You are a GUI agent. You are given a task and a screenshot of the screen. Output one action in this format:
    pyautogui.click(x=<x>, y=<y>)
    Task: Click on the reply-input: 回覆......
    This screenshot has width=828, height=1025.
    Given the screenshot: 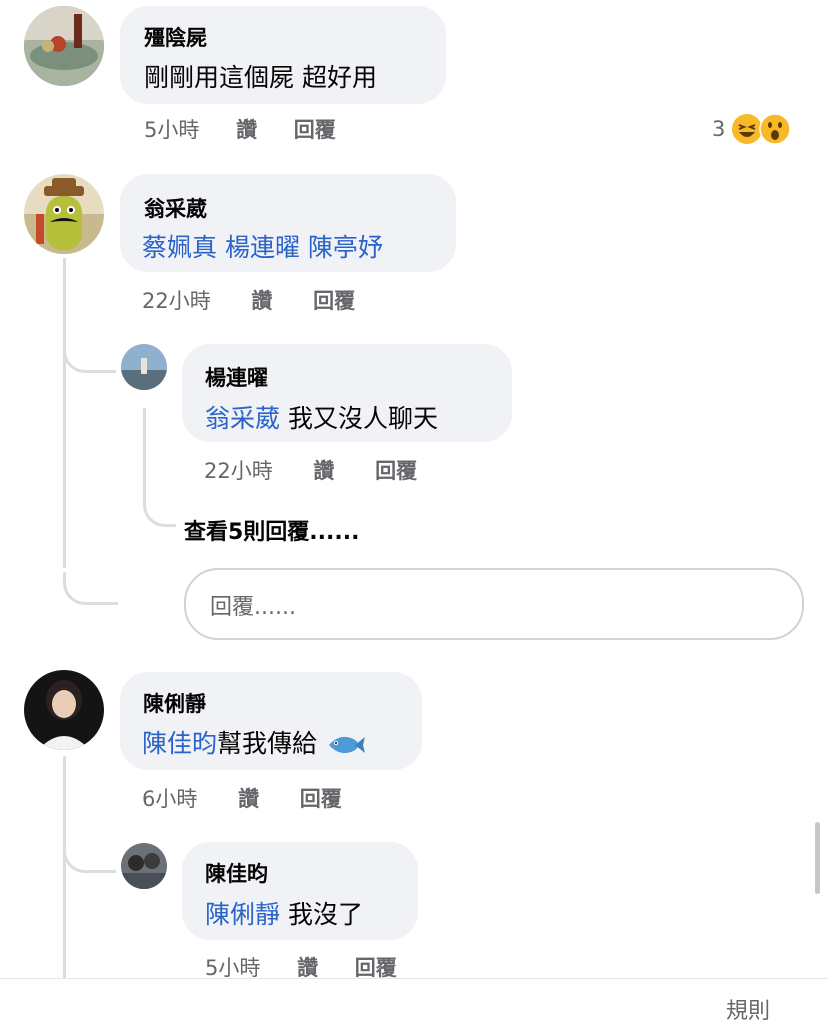 What is the action you would take?
    pyautogui.click(x=494, y=604)
    